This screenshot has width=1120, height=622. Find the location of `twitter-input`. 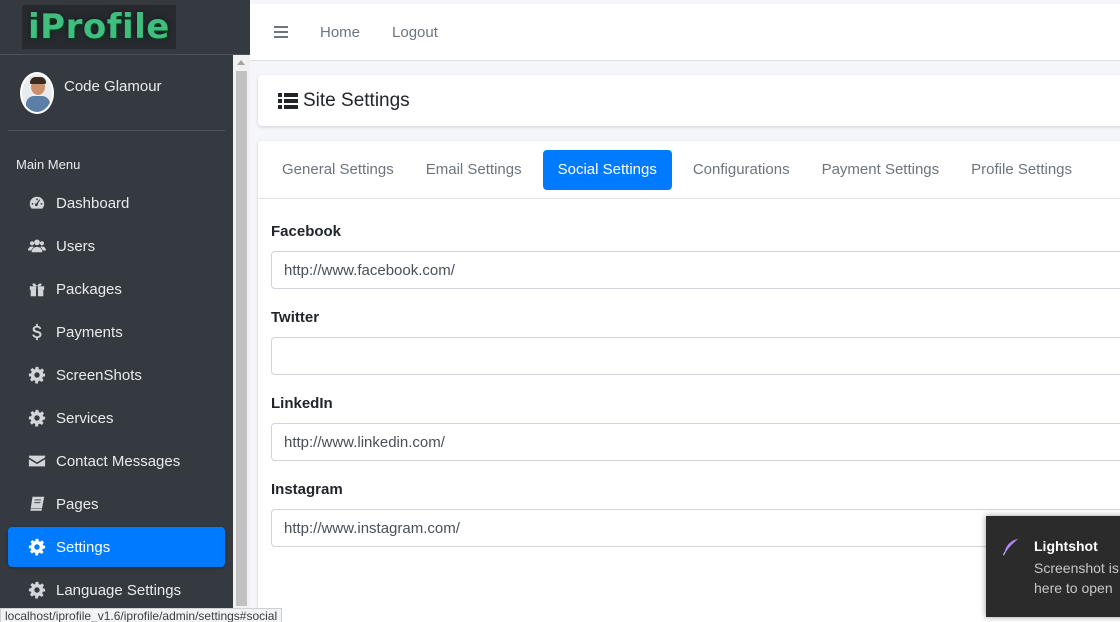

twitter-input is located at coordinates (695, 356).